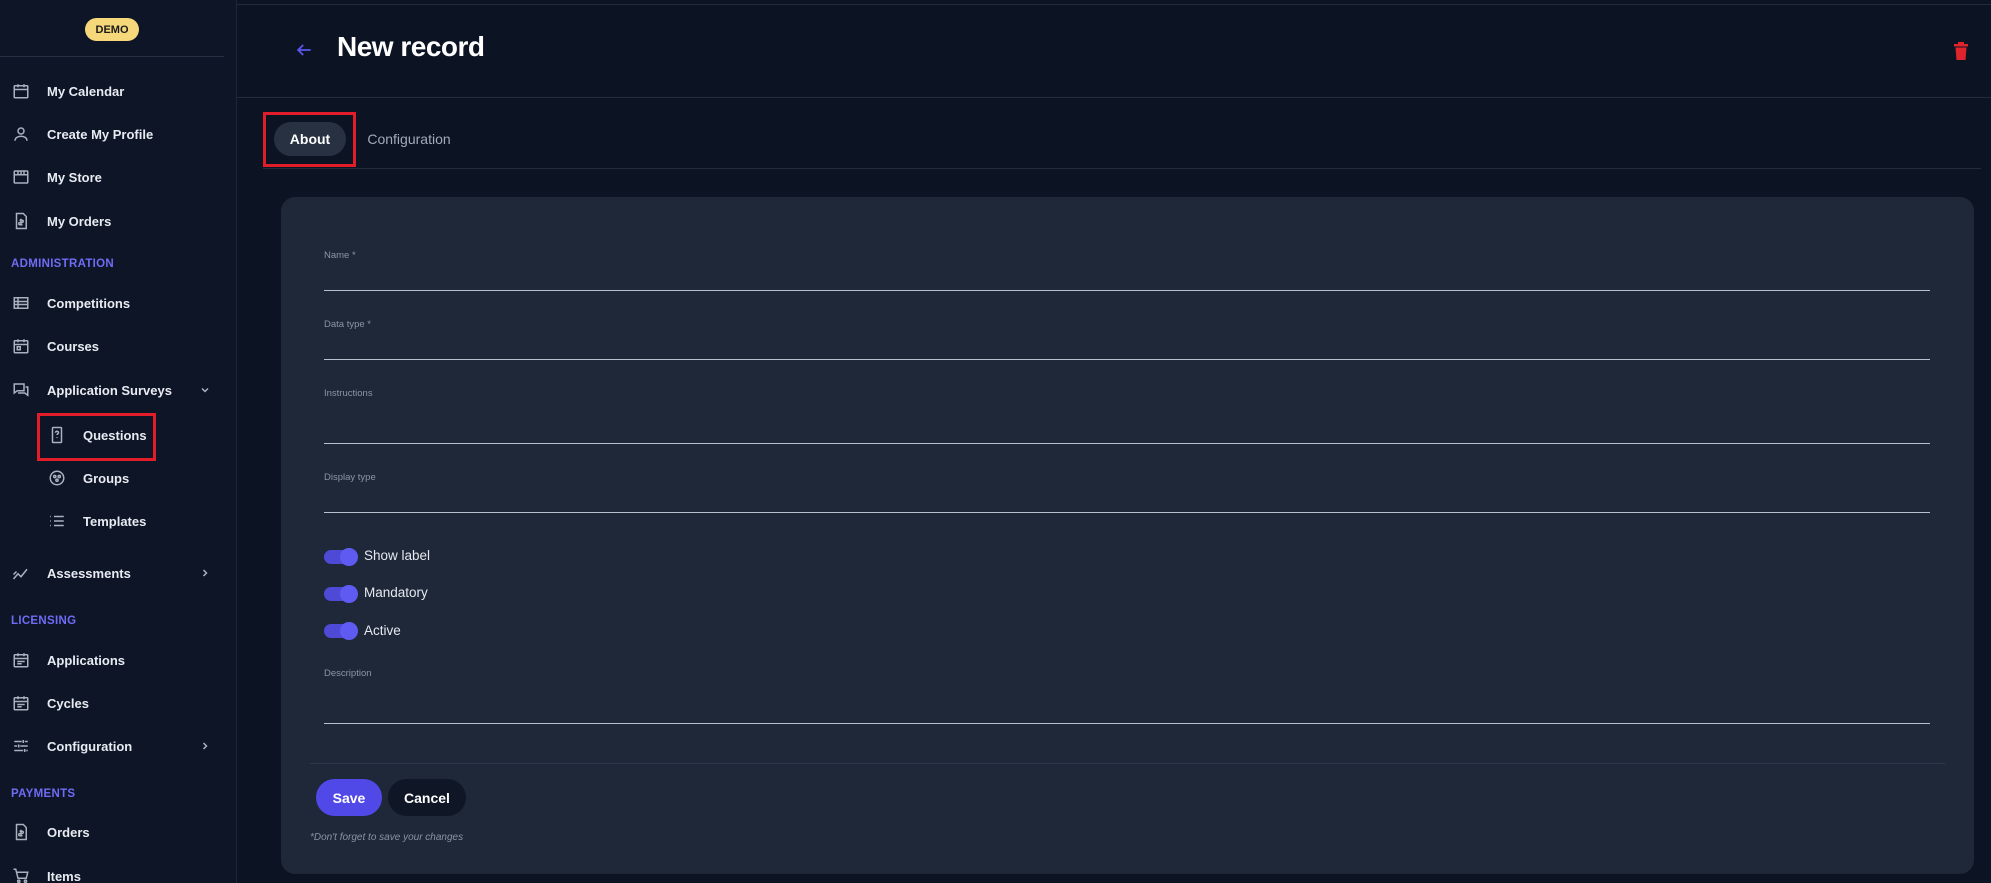  What do you see at coordinates (90, 746) in the screenshot?
I see `sidebar-item-label: Configuration` at bounding box center [90, 746].